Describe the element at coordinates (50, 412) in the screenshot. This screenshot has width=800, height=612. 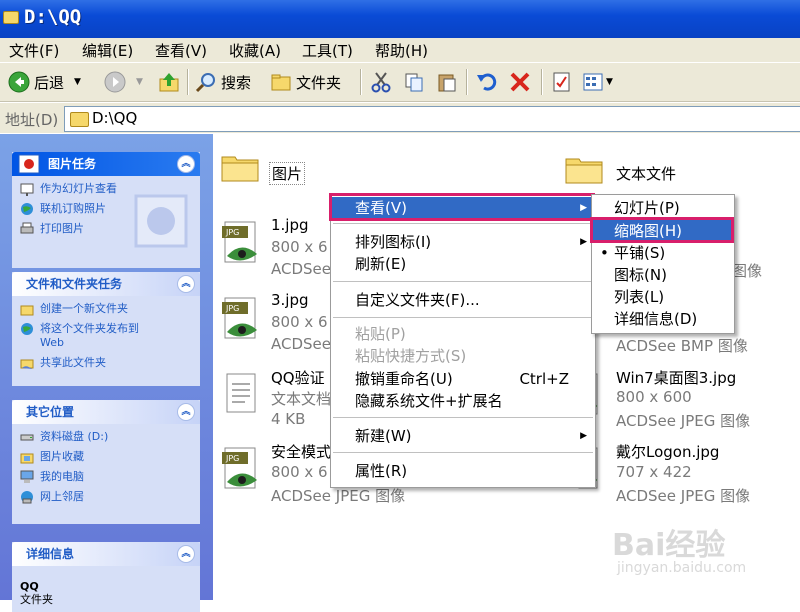
I see `other-places-title: 其它位置` at that location.